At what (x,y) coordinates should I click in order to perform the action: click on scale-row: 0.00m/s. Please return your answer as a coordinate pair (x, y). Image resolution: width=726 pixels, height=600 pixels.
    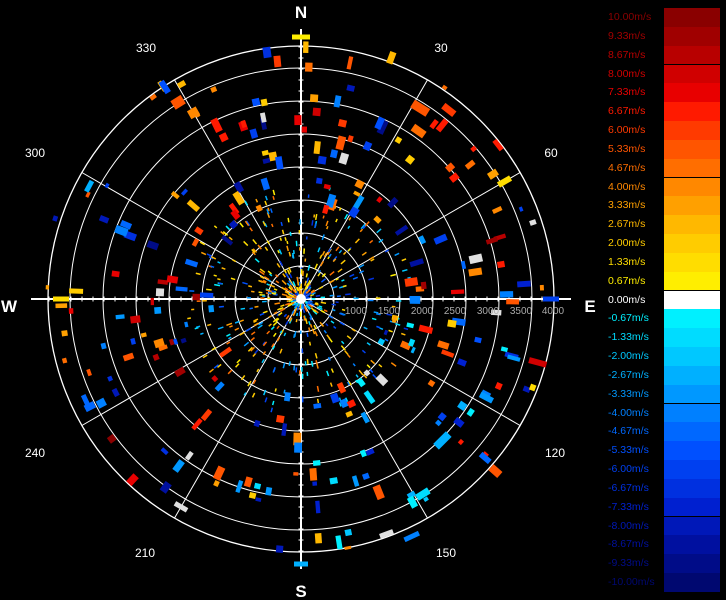
    Looking at the image, I should click on (663, 300).